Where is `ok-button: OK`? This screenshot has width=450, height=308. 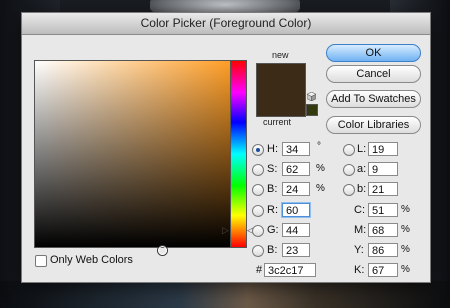
ok-button: OK is located at coordinates (373, 53).